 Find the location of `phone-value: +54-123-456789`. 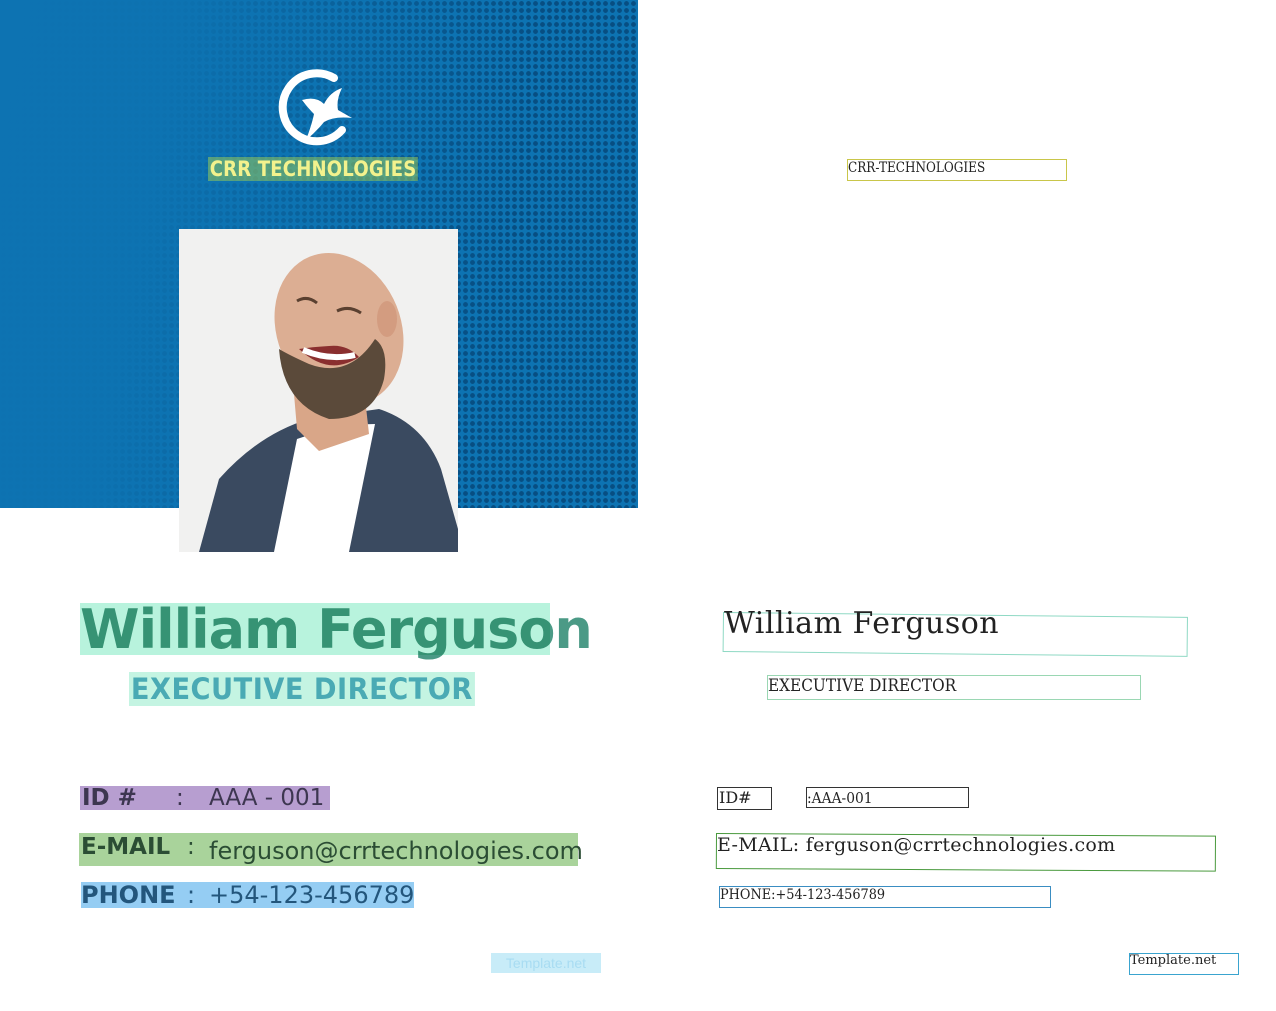

phone-value: +54-123-456789 is located at coordinates (312, 895).